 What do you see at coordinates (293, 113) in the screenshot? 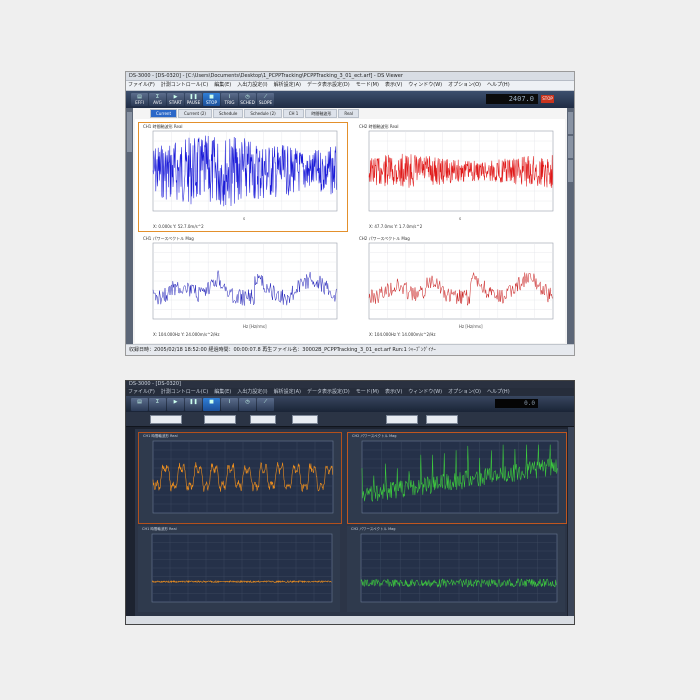
I see `tab-4: CH 1` at bounding box center [293, 113].